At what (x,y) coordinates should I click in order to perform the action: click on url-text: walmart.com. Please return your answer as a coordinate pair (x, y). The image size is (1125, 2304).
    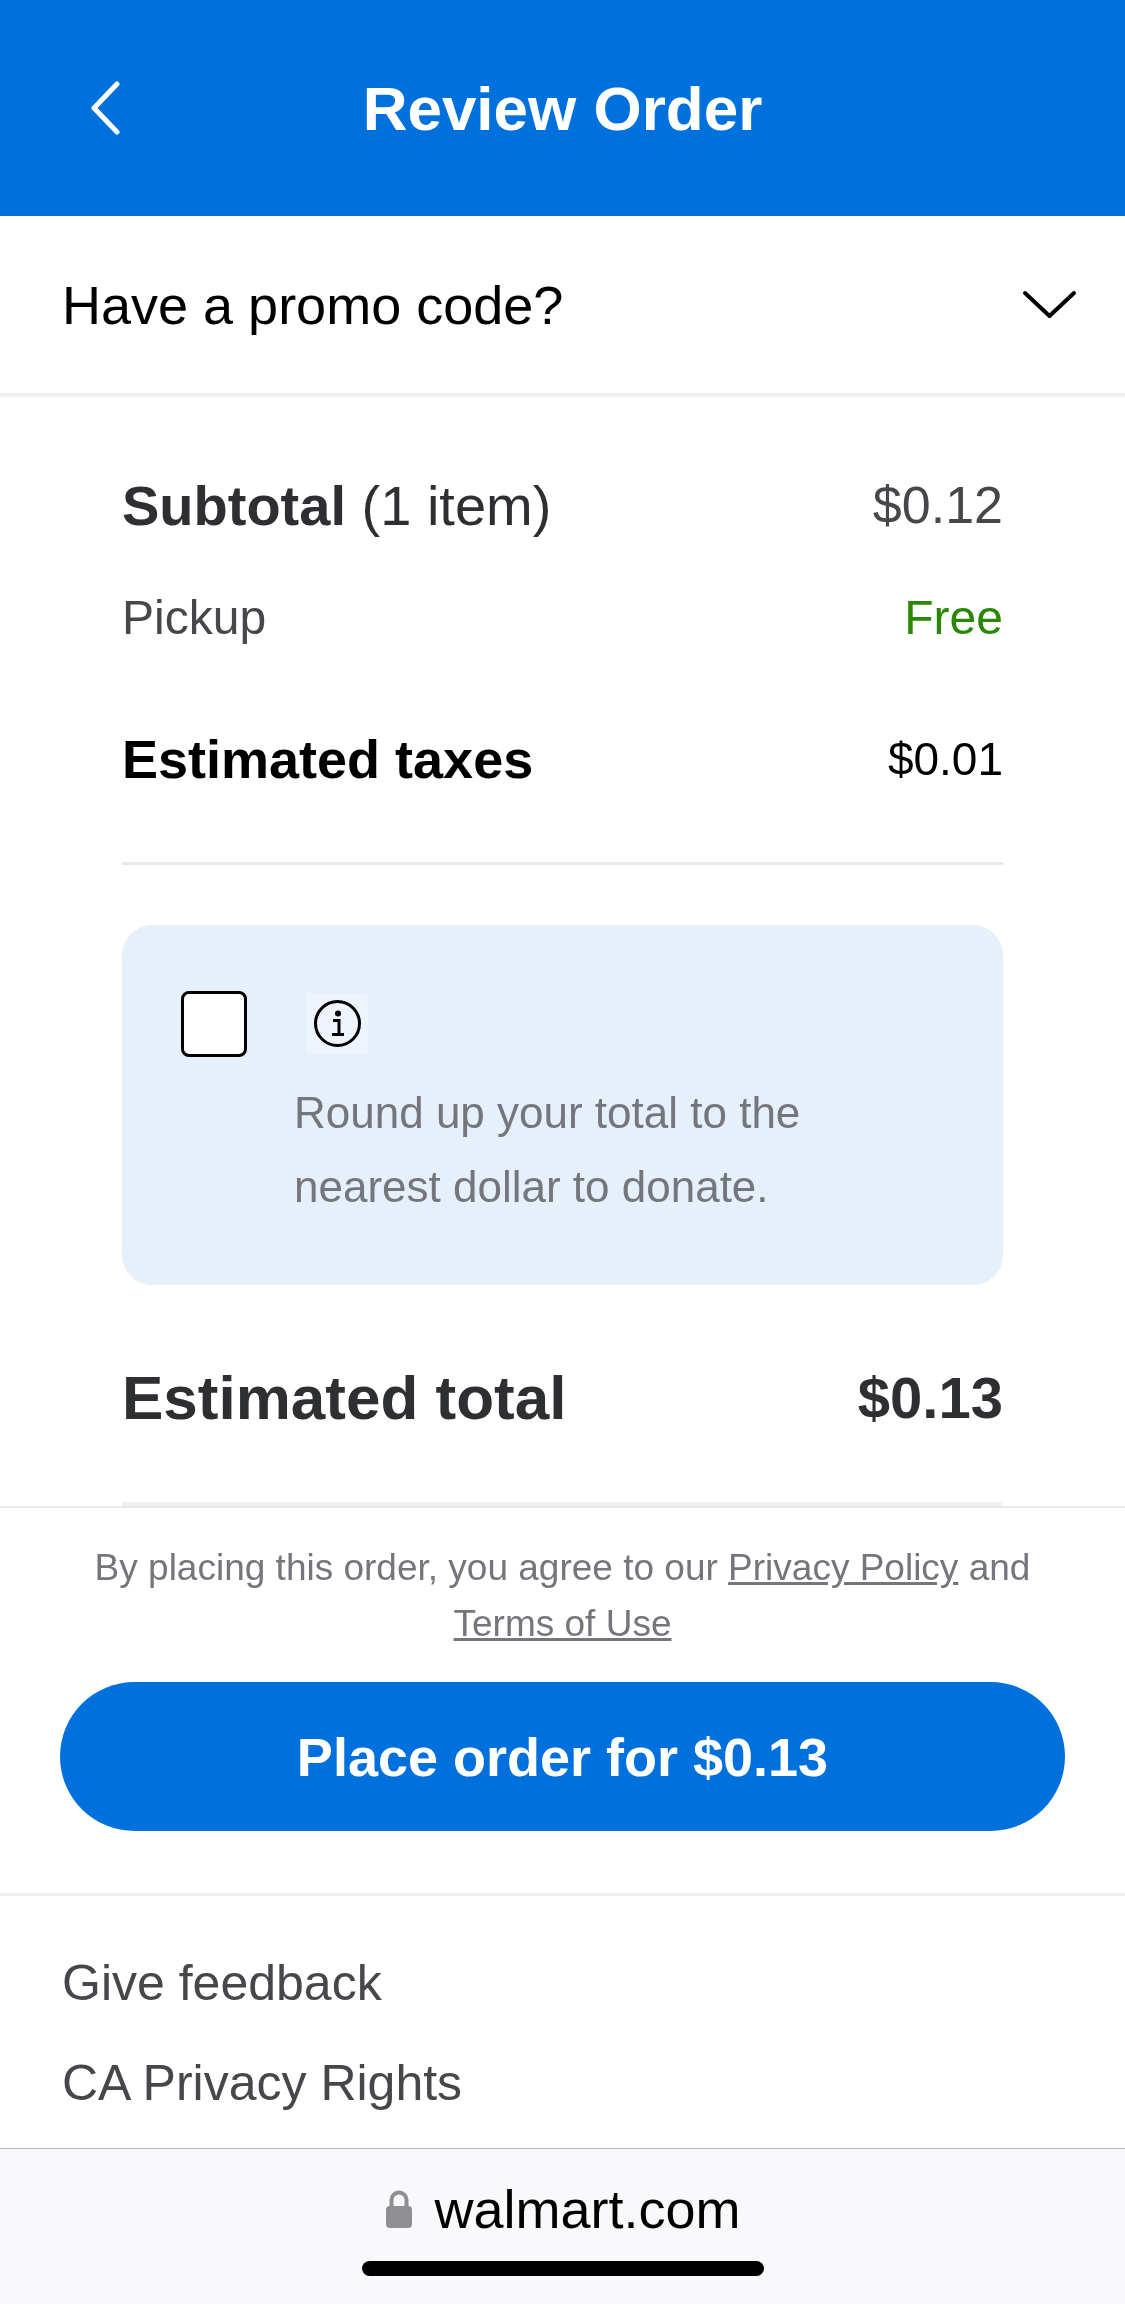
    Looking at the image, I should click on (587, 2209).